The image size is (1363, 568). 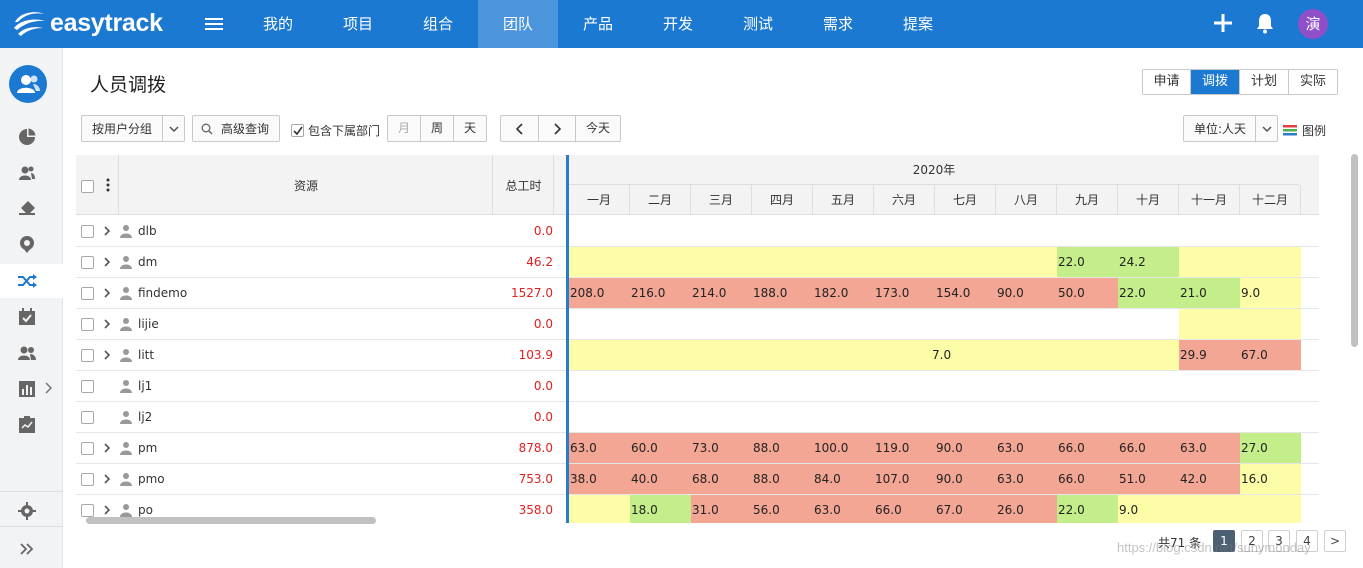 What do you see at coordinates (27, 208) in the screenshot?
I see `eraser-icon` at bounding box center [27, 208].